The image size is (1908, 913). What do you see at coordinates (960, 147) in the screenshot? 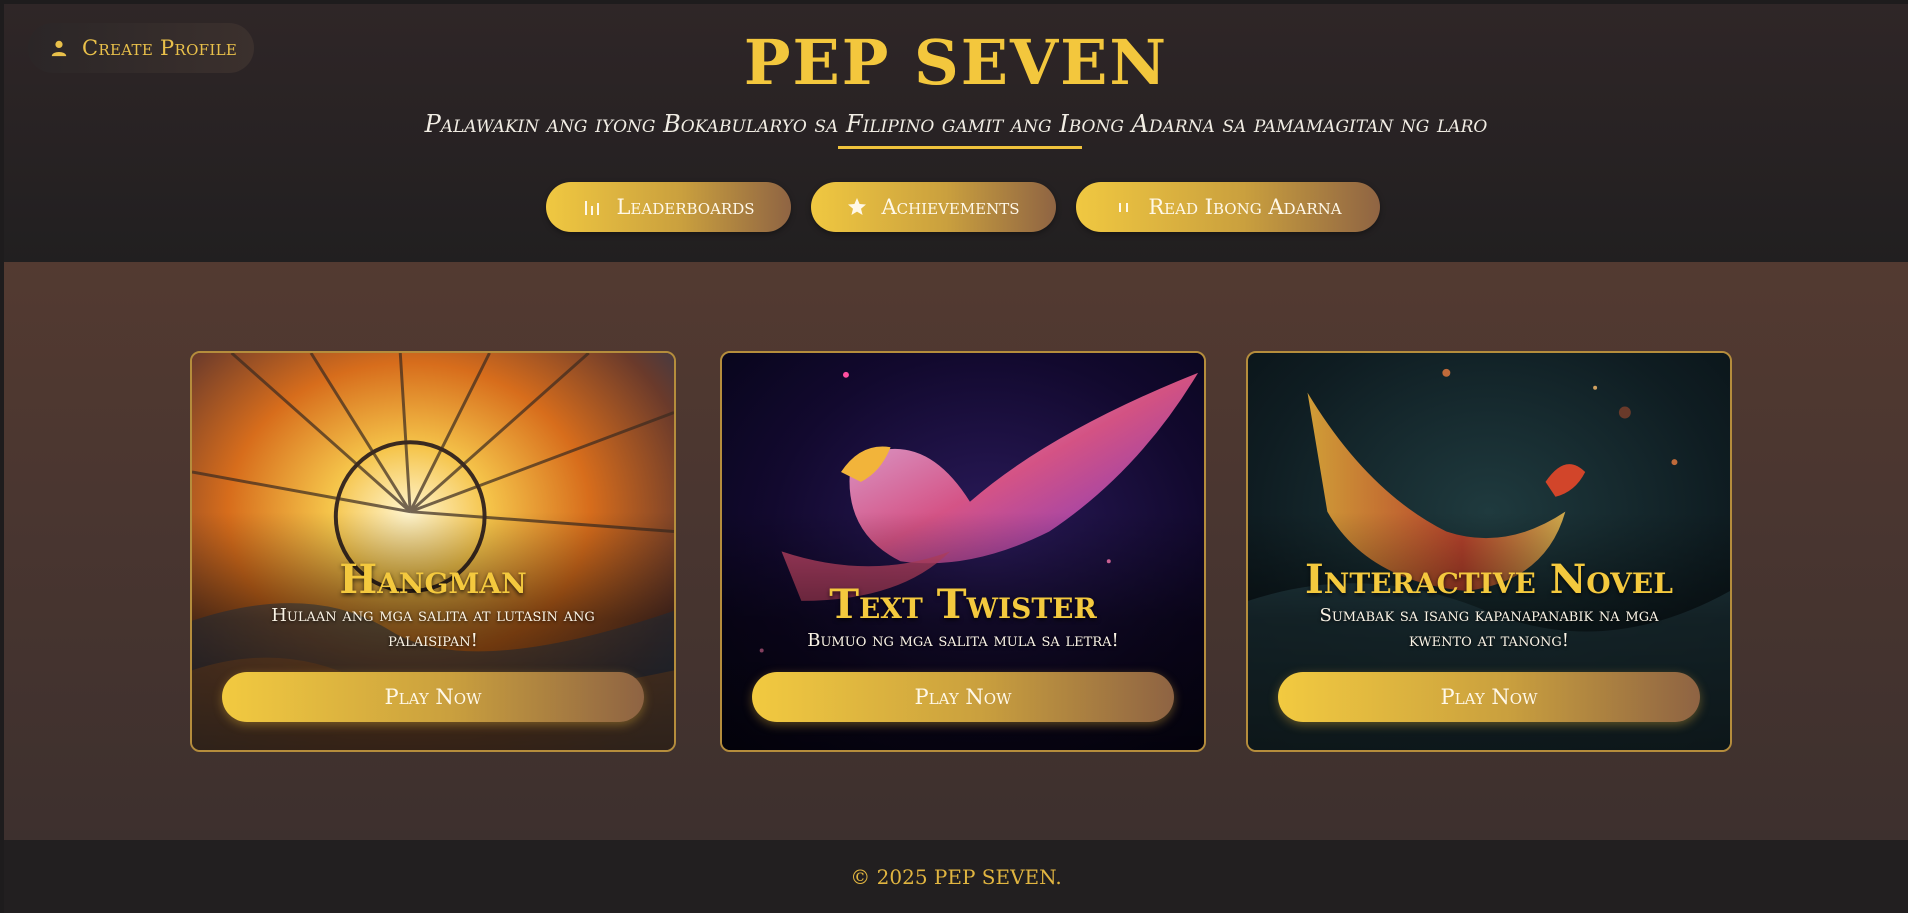
I see `title-divider` at bounding box center [960, 147].